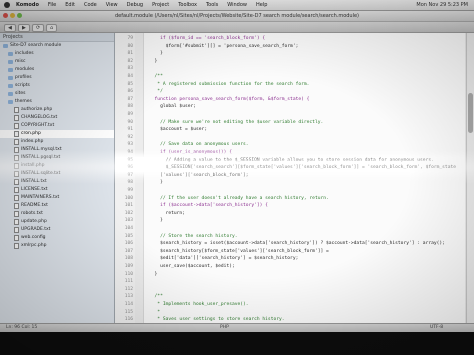 Image resolution: width=474 pixels, height=355 pixels. What do you see at coordinates (57, 46) in the screenshot?
I see `tree-item: Site-D7 search module` at bounding box center [57, 46].